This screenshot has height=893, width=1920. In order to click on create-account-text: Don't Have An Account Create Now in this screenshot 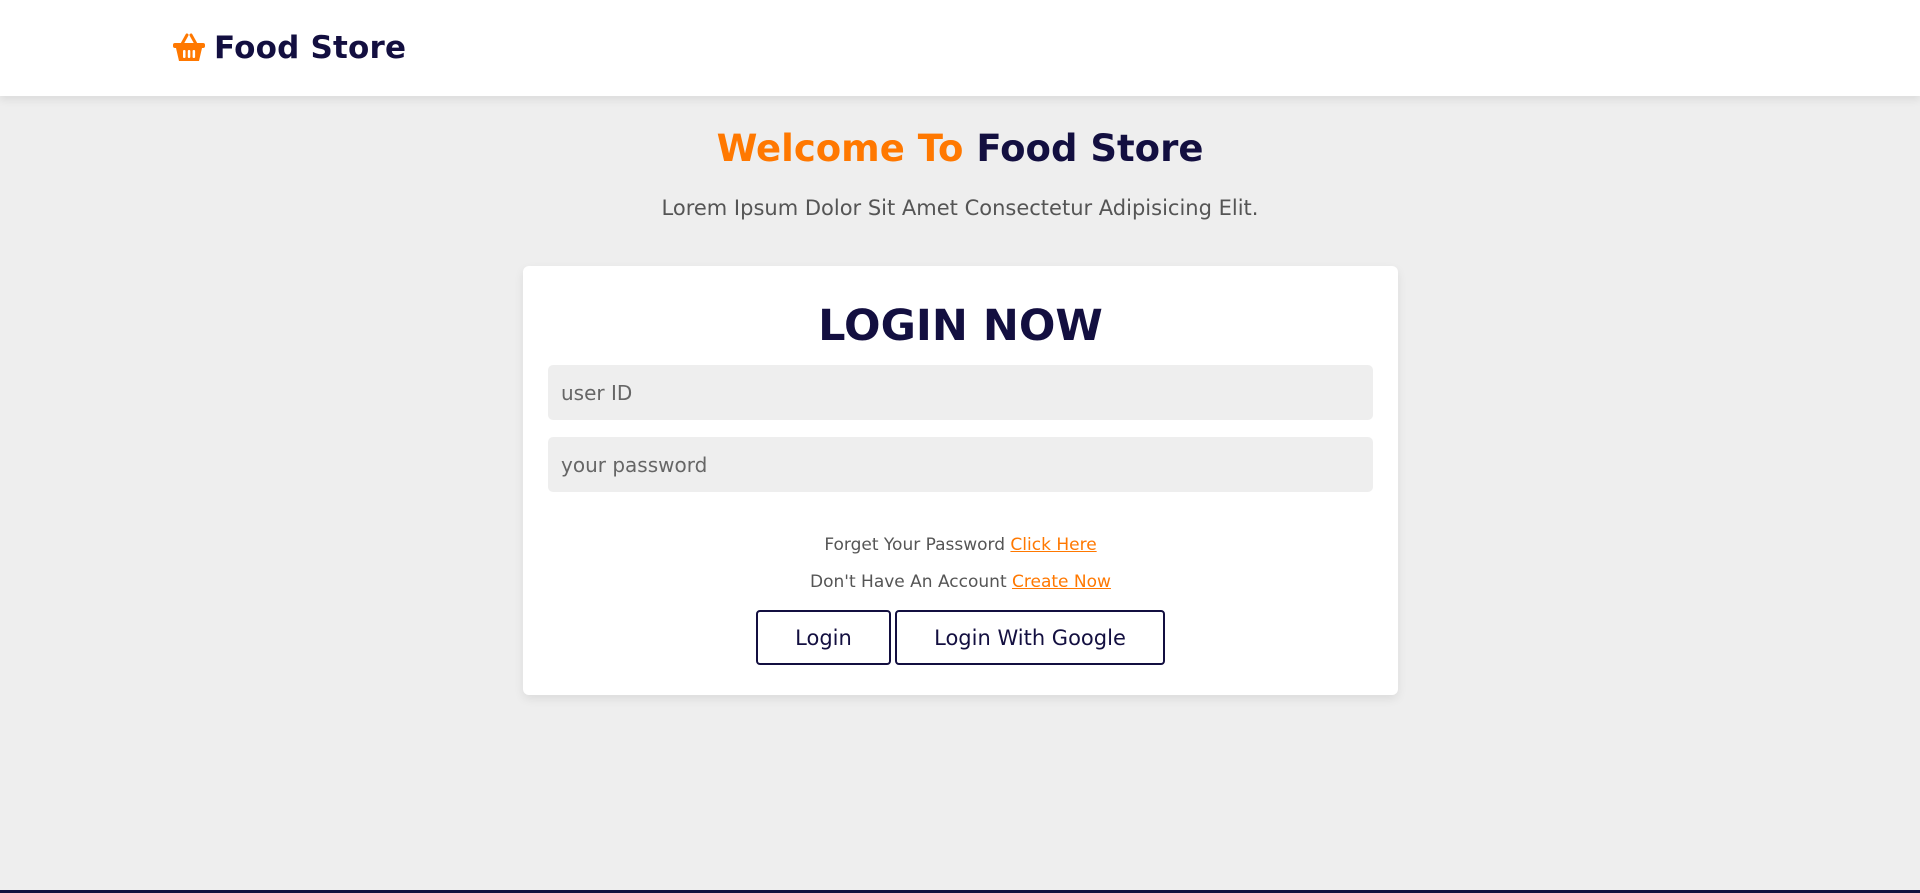, I will do `click(960, 582)`.